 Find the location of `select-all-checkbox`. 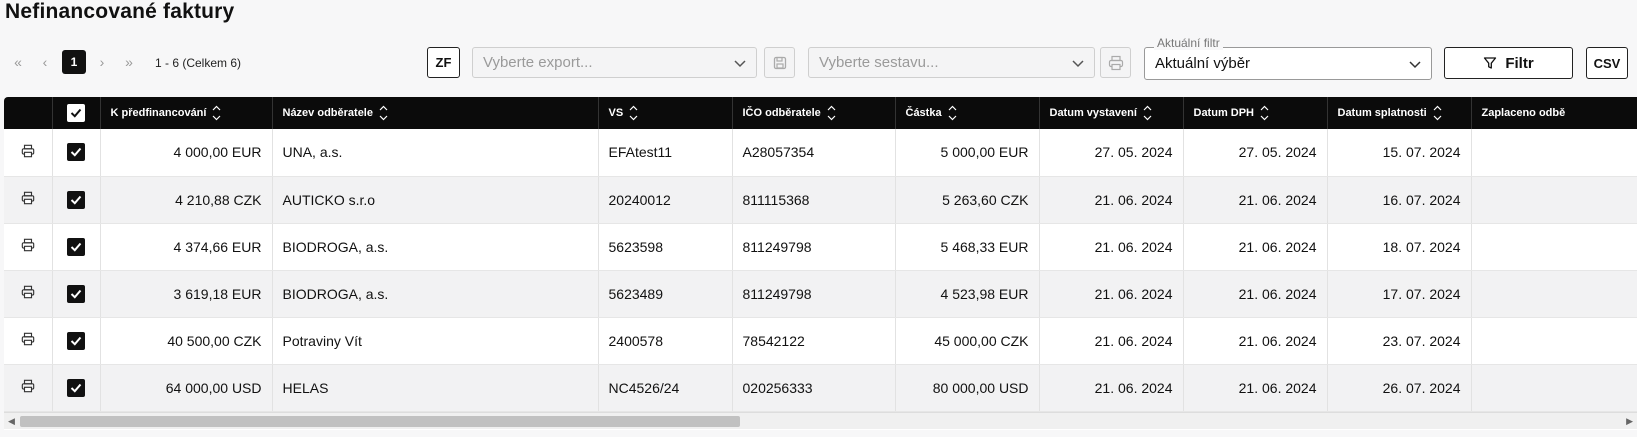

select-all-checkbox is located at coordinates (76, 113).